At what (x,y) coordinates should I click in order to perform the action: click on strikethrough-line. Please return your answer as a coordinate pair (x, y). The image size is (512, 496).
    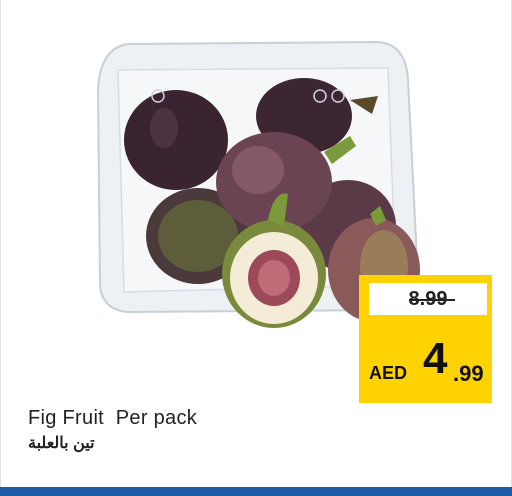
    Looking at the image, I should click on (432, 300).